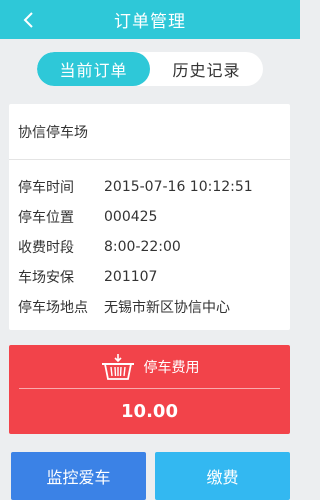 This screenshot has width=320, height=500. Describe the element at coordinates (93, 69) in the screenshot. I see `tab-current-orders: 当前订单` at that location.